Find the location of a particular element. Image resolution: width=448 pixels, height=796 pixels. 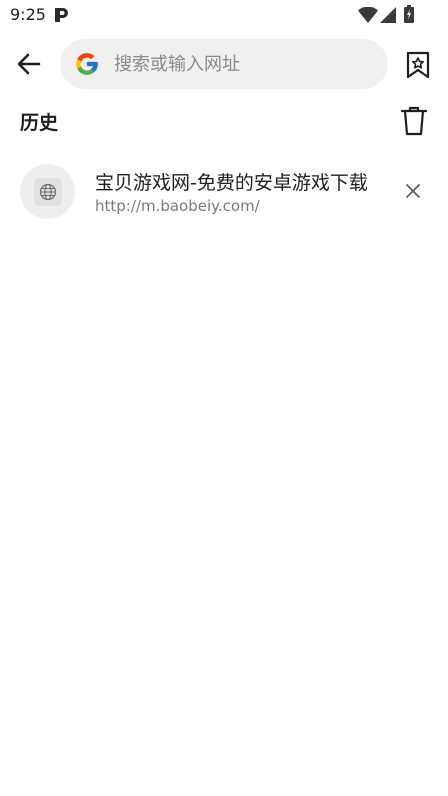

favicon is located at coordinates (47, 191).